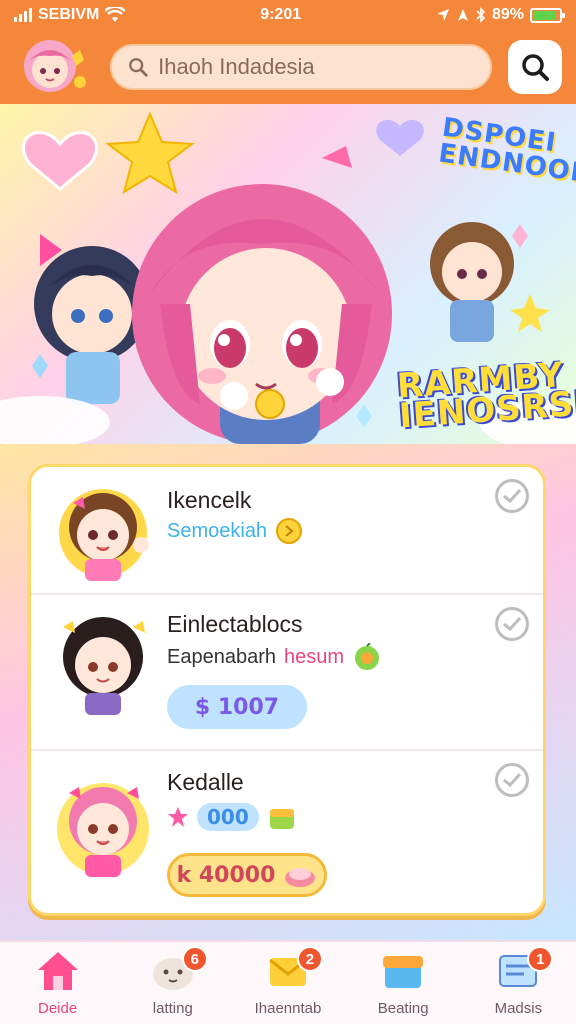  I want to click on coin-icon, so click(289, 531).